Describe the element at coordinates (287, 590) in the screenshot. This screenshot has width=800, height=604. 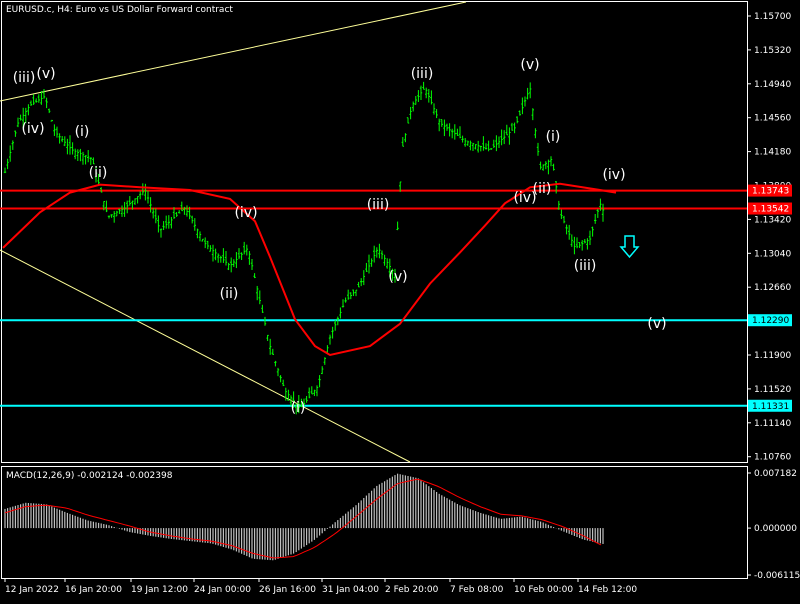
I see `time-tick-label: 26 Jan 16:00` at that location.